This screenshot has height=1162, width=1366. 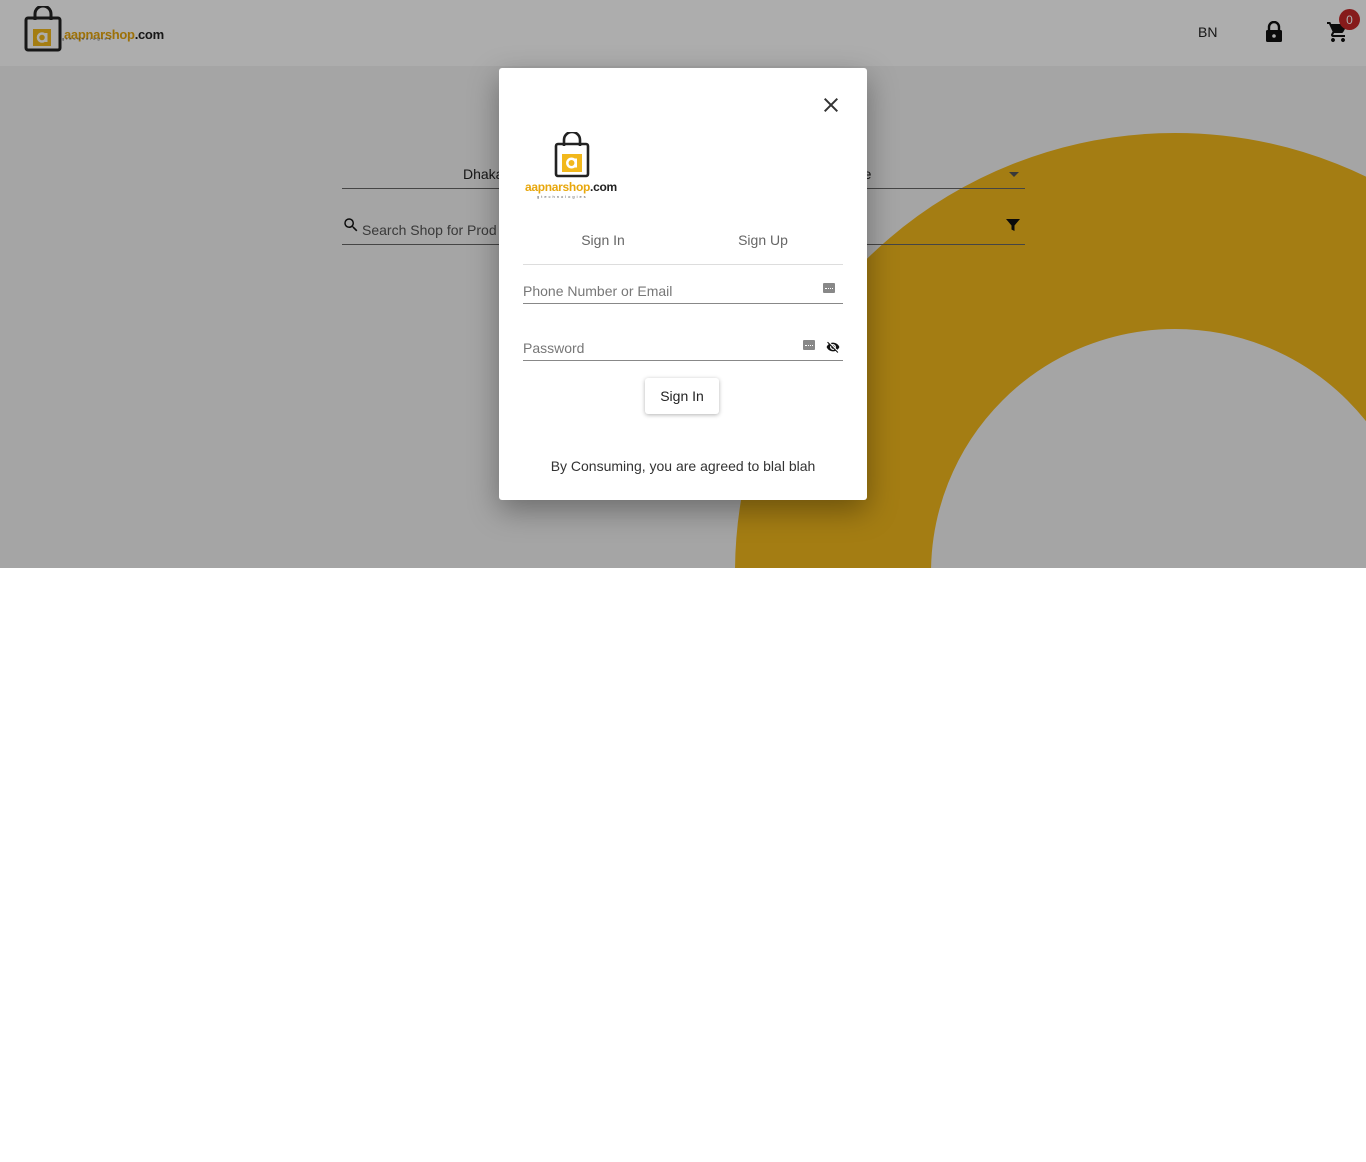 I want to click on dialog-logo: aapnarshop.com gtechnologies, so click(x=578, y=166).